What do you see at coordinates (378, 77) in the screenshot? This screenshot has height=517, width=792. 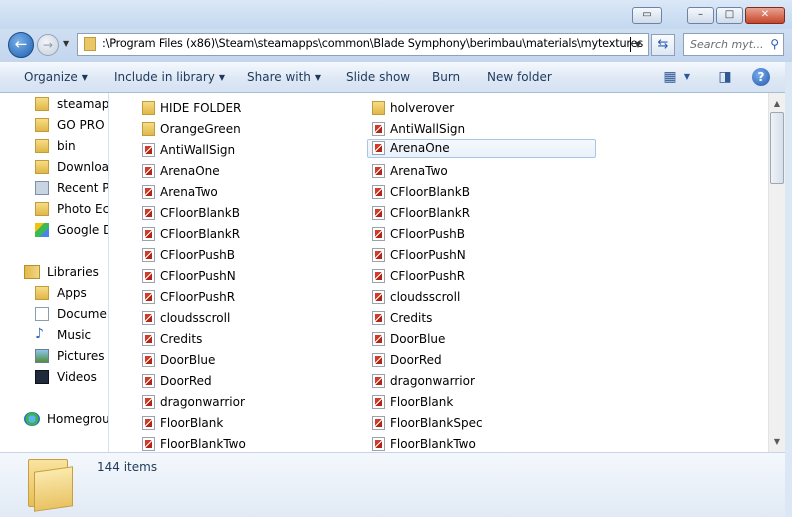 I see `slide-show-button: Slide show` at bounding box center [378, 77].